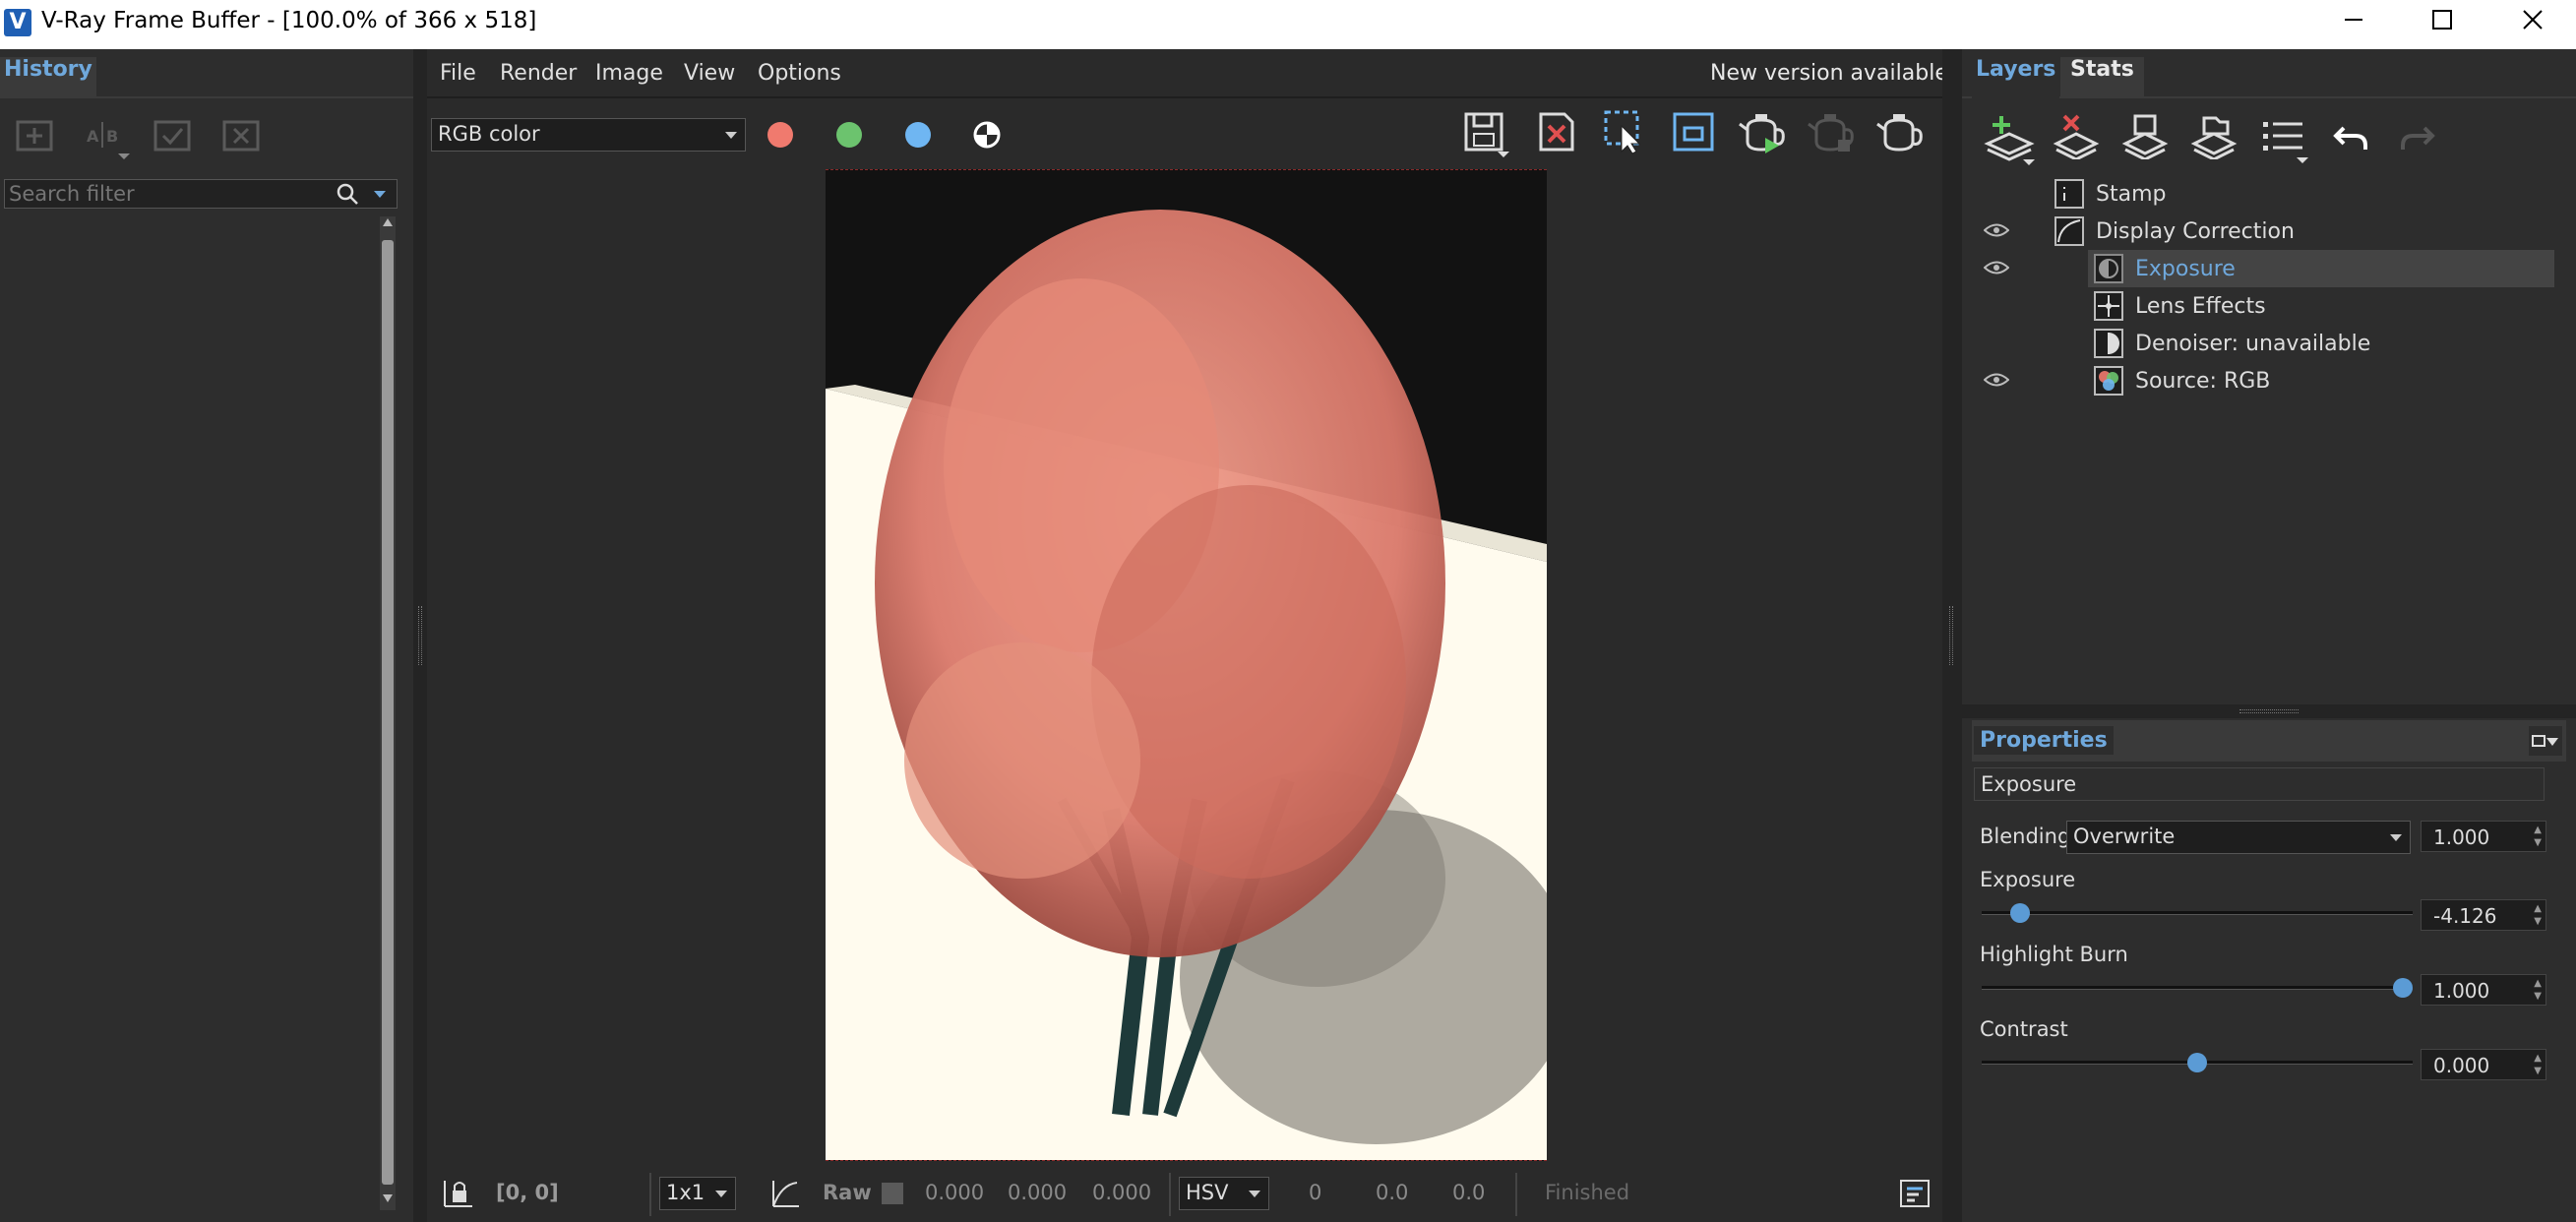  Describe the element at coordinates (166, 194) in the screenshot. I see `history-search-input` at that location.